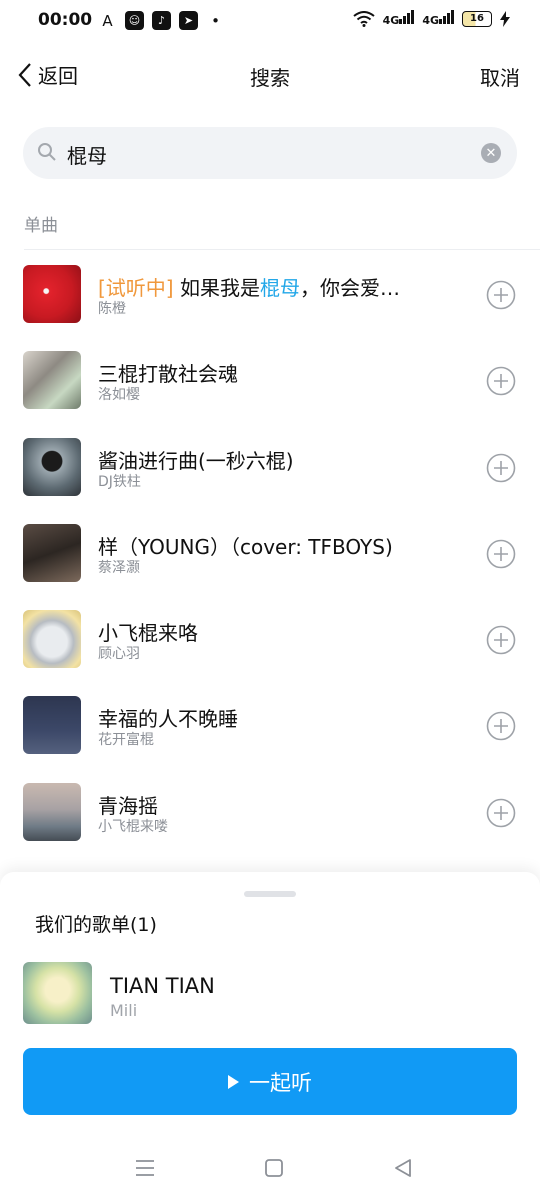 The image size is (540, 1200). What do you see at coordinates (279, 288) in the screenshot?
I see `highlight-text: 棍母` at bounding box center [279, 288].